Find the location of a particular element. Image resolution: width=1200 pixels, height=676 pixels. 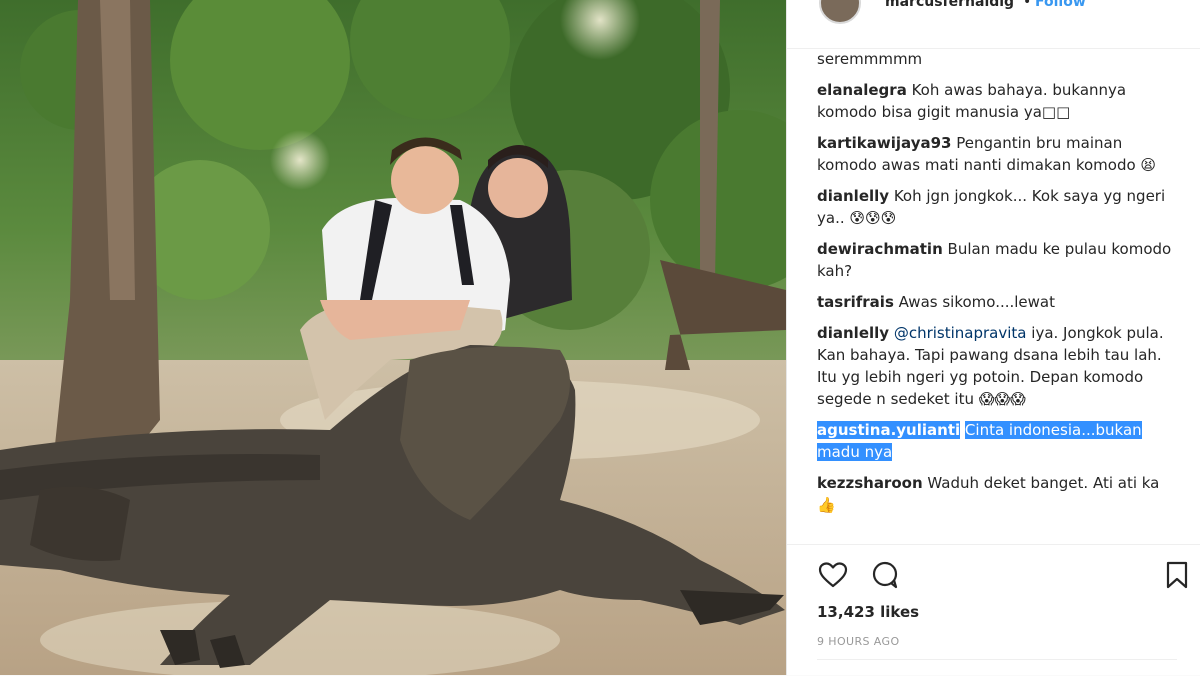

comment: tasrifrais Awas sikomo....lewat is located at coordinates (997, 302).